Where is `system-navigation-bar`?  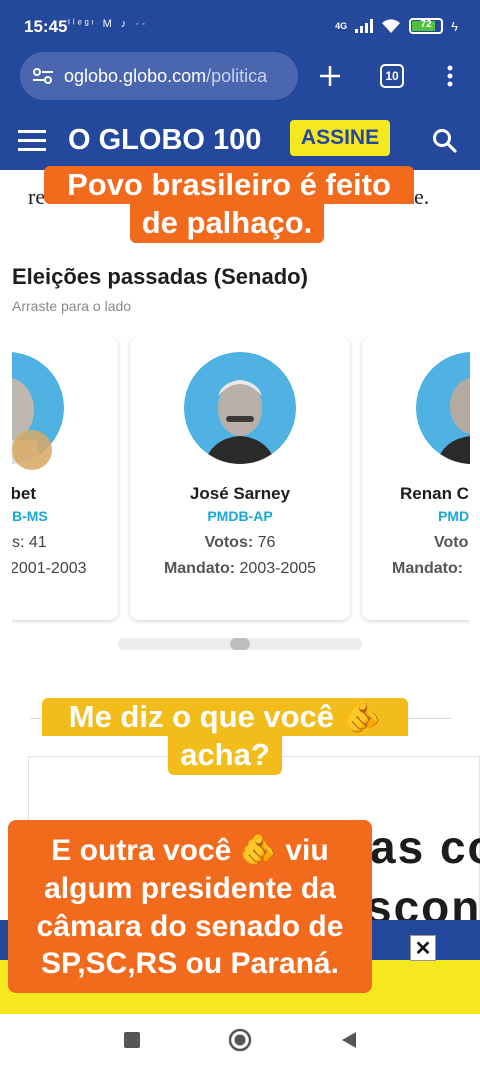 system-navigation-bar is located at coordinates (240, 1040).